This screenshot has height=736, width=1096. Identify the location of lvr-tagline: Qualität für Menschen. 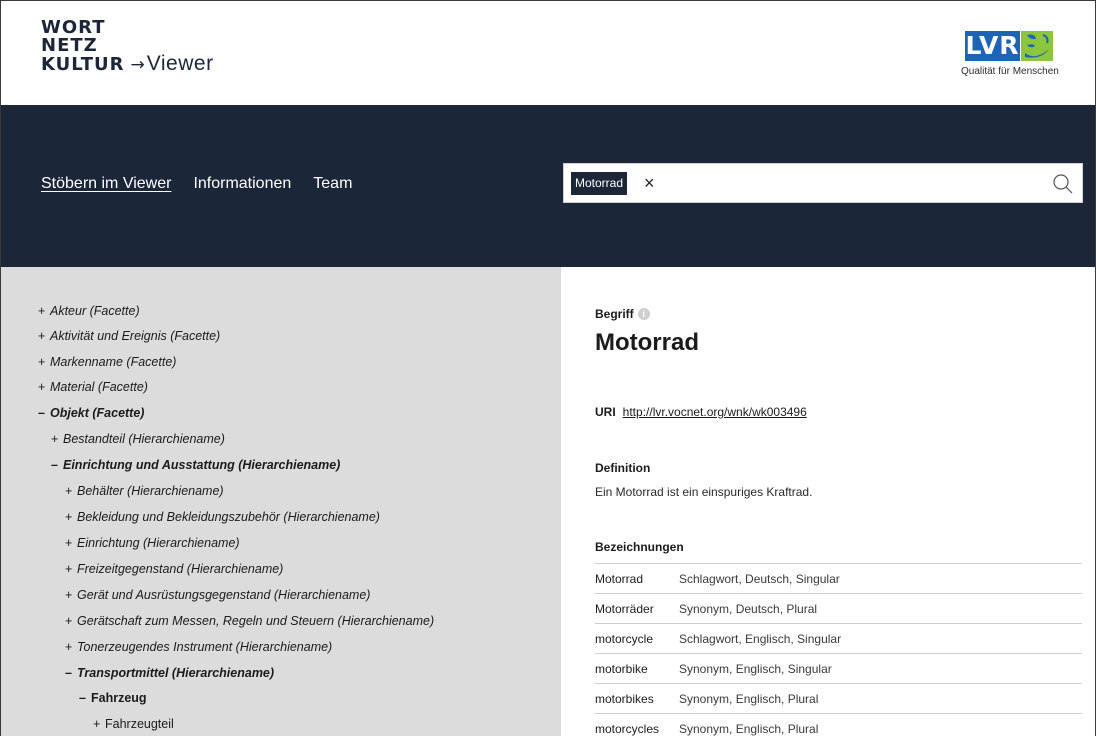
(1010, 71).